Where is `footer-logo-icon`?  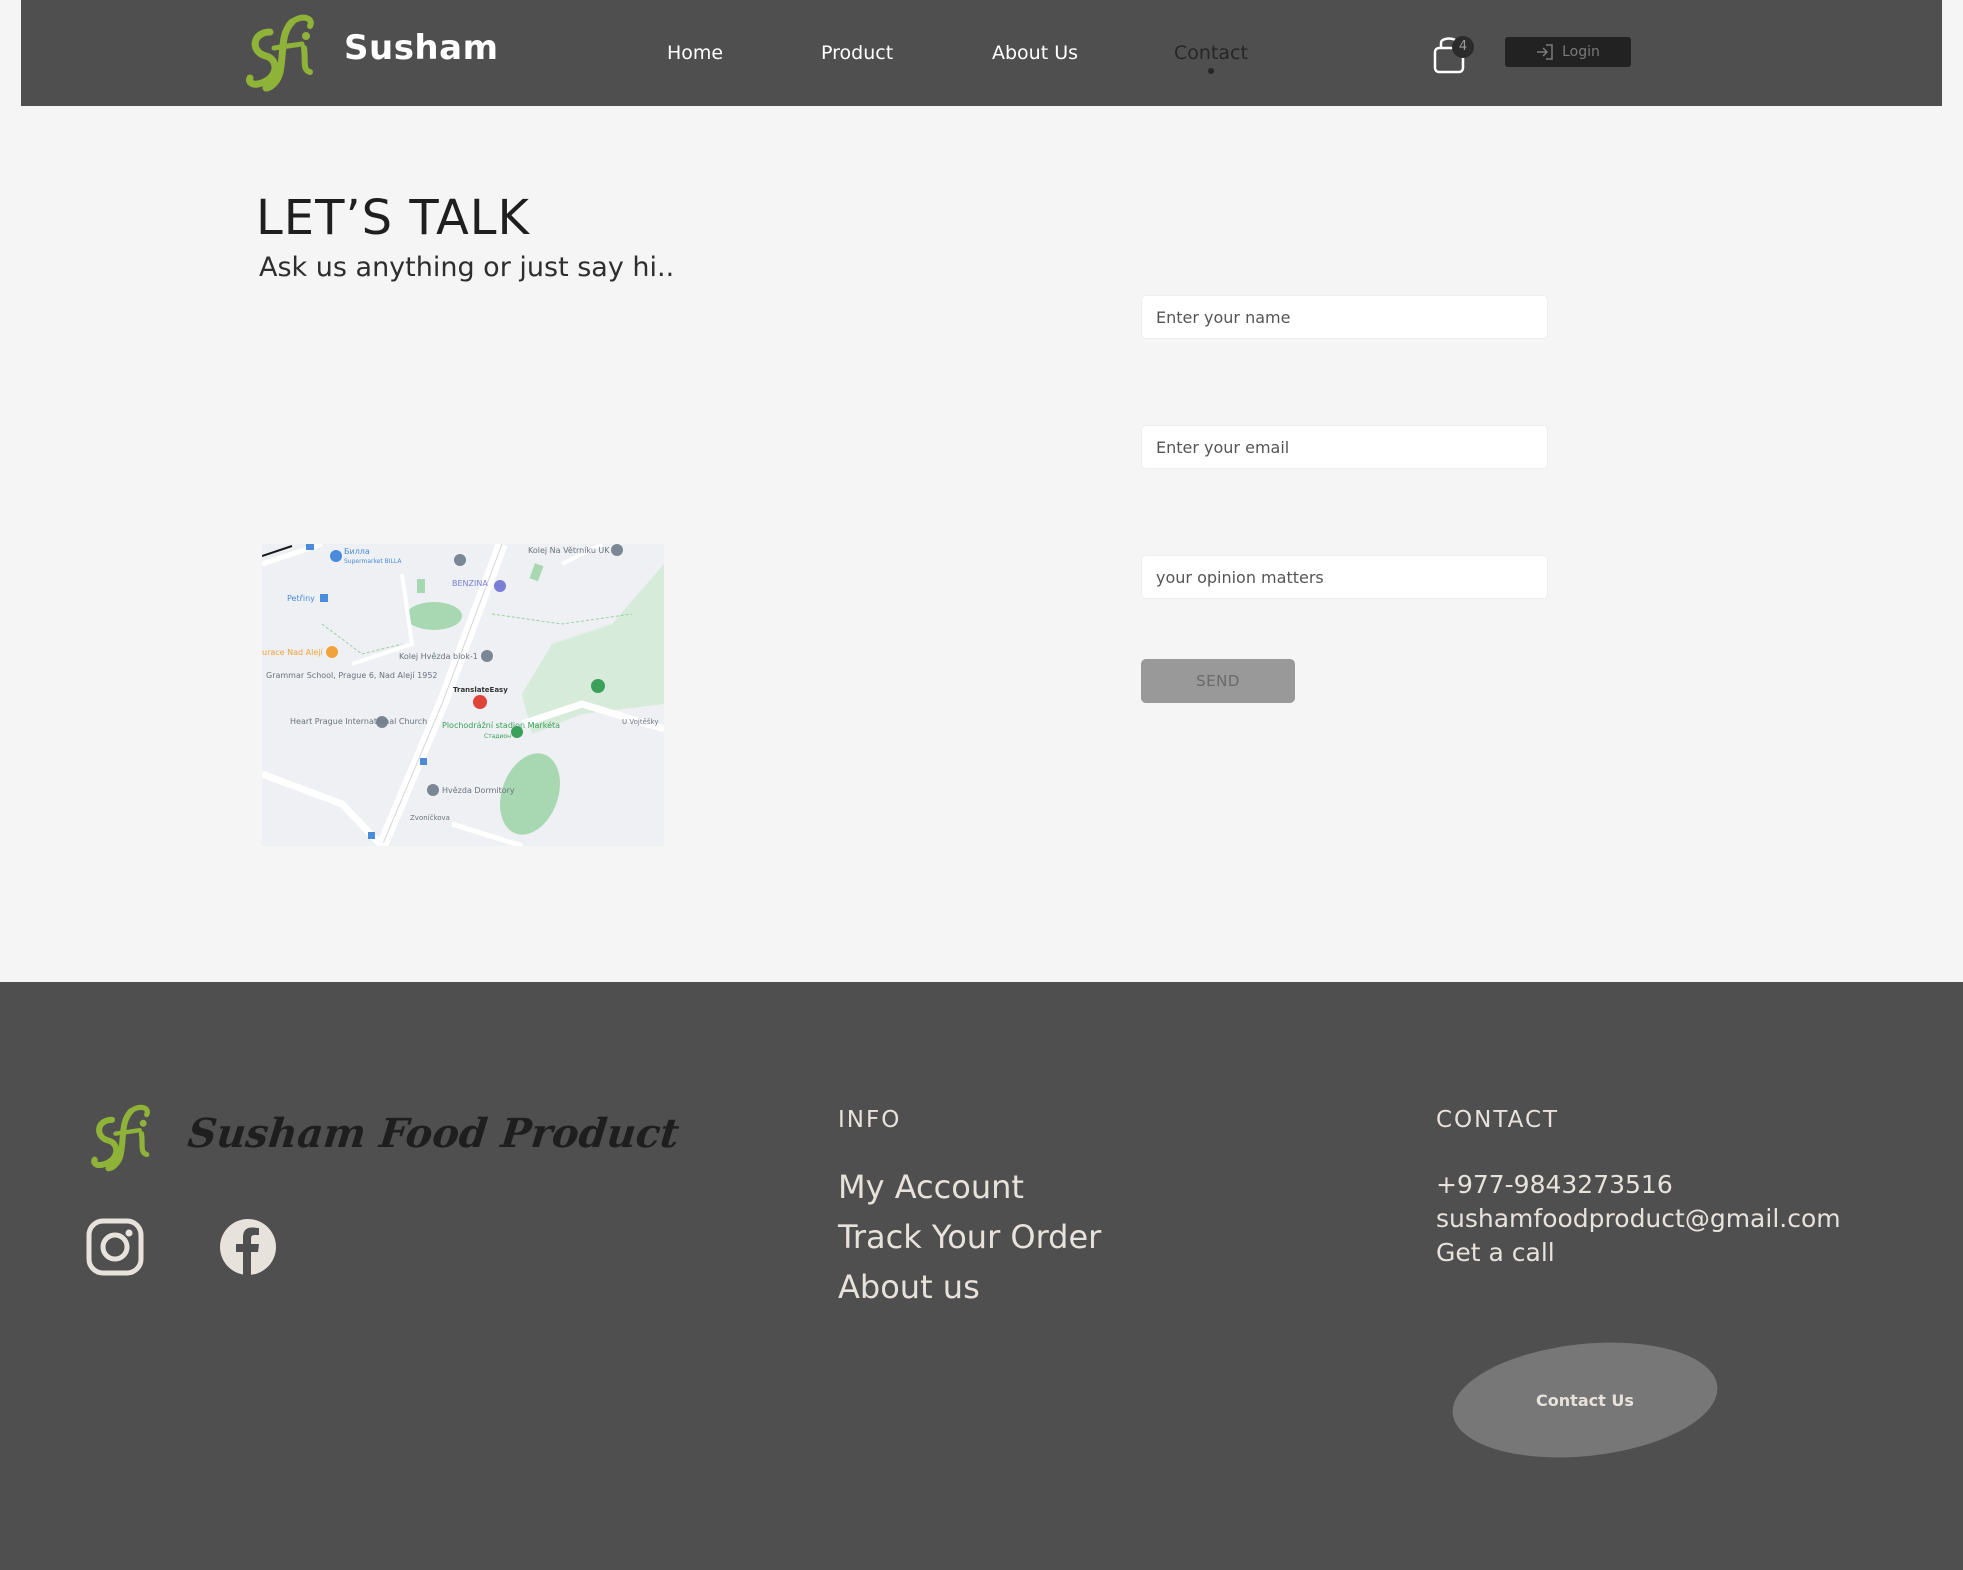 footer-logo-icon is located at coordinates (120, 1138).